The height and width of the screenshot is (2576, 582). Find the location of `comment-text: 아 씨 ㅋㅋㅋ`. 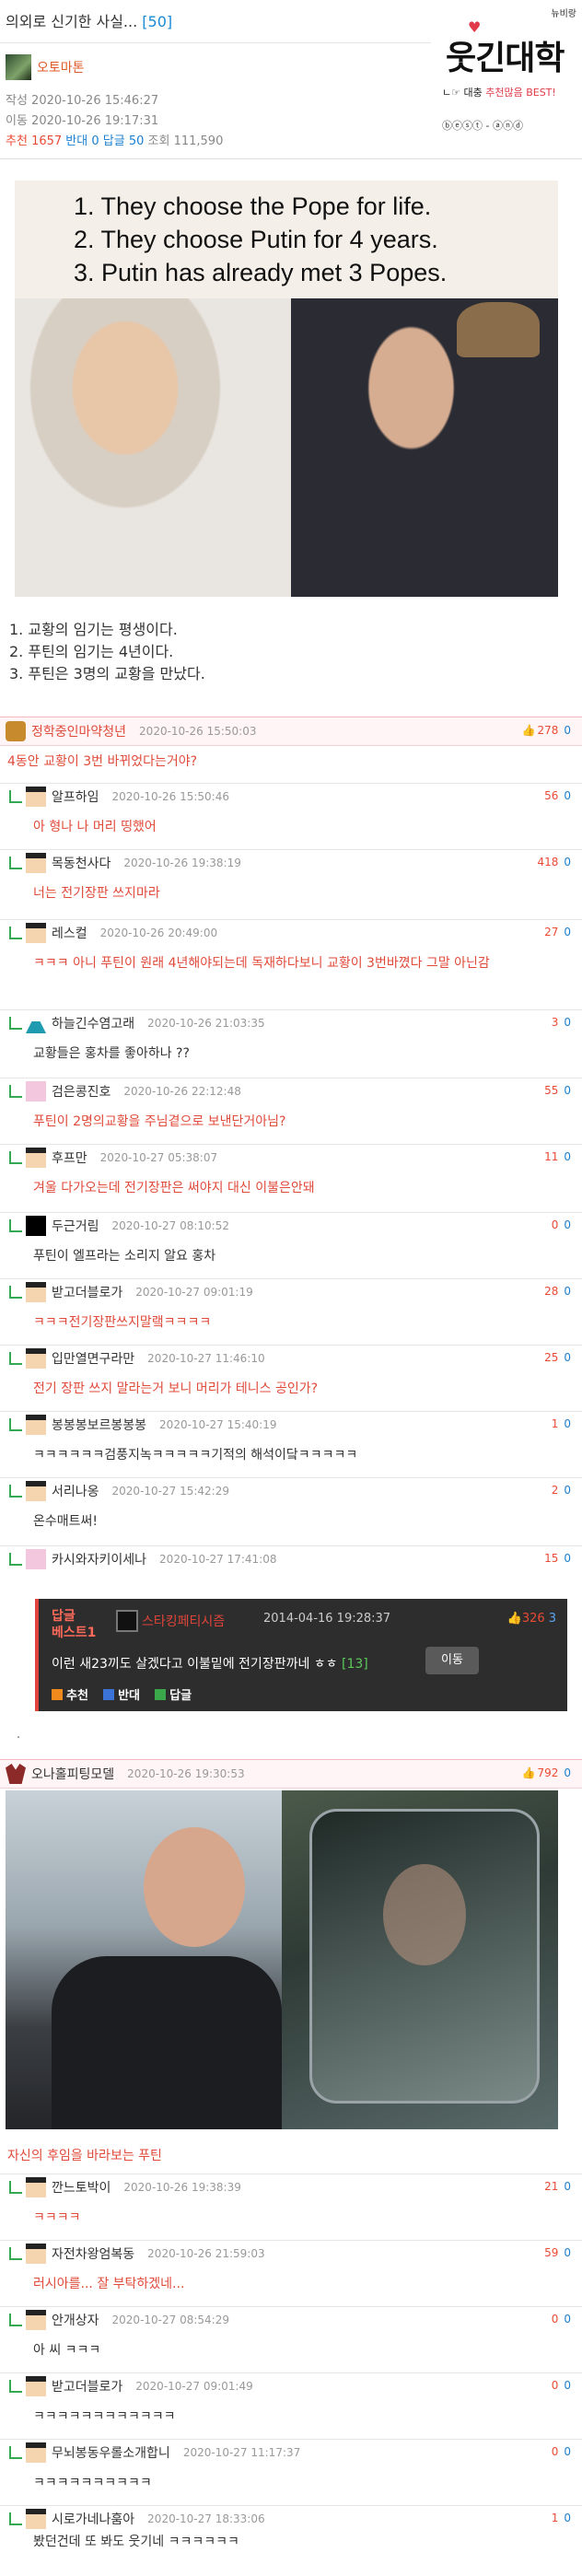

comment-text: 아 씨 ㅋㅋㅋ is located at coordinates (67, 2350).